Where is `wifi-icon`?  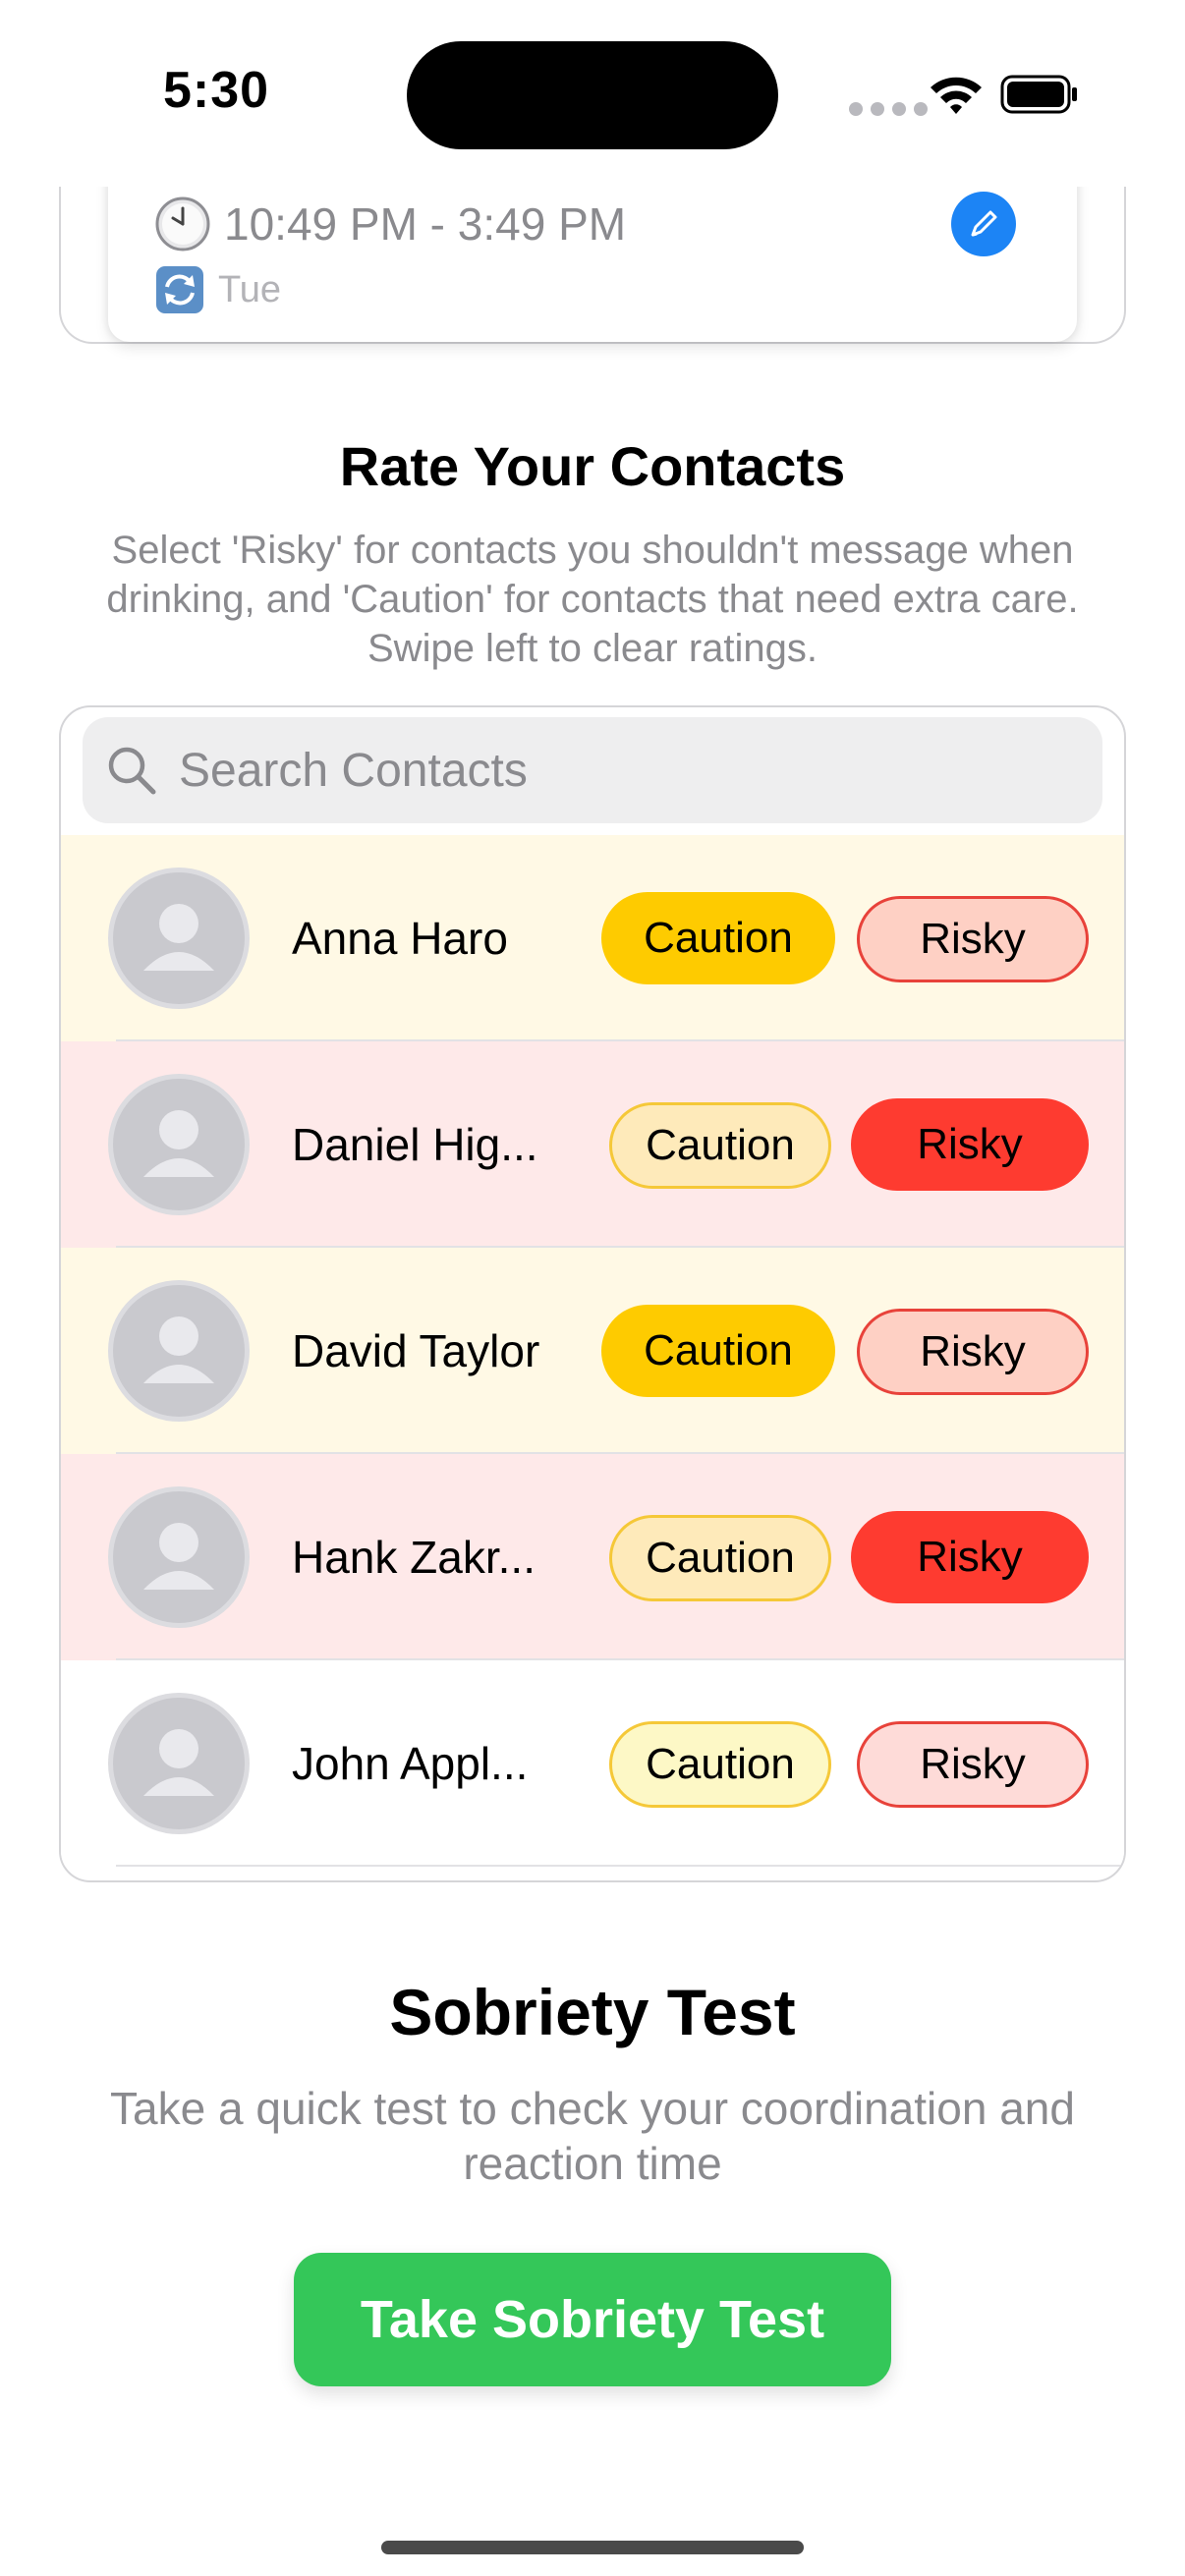
wifi-icon is located at coordinates (957, 95).